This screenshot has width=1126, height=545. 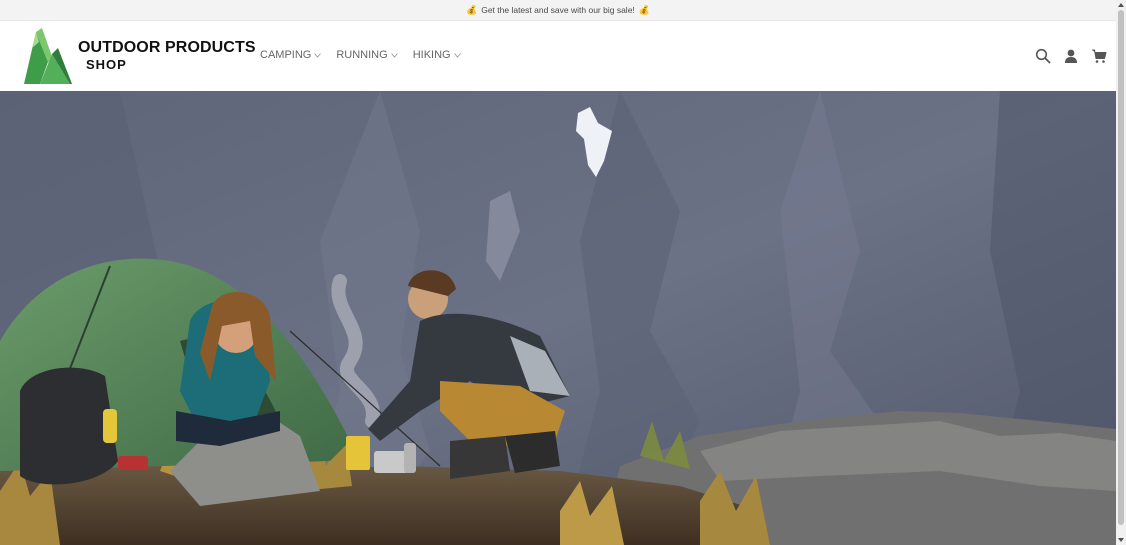 I want to click on nav-item-camping: CAMPING, so click(x=291, y=55).